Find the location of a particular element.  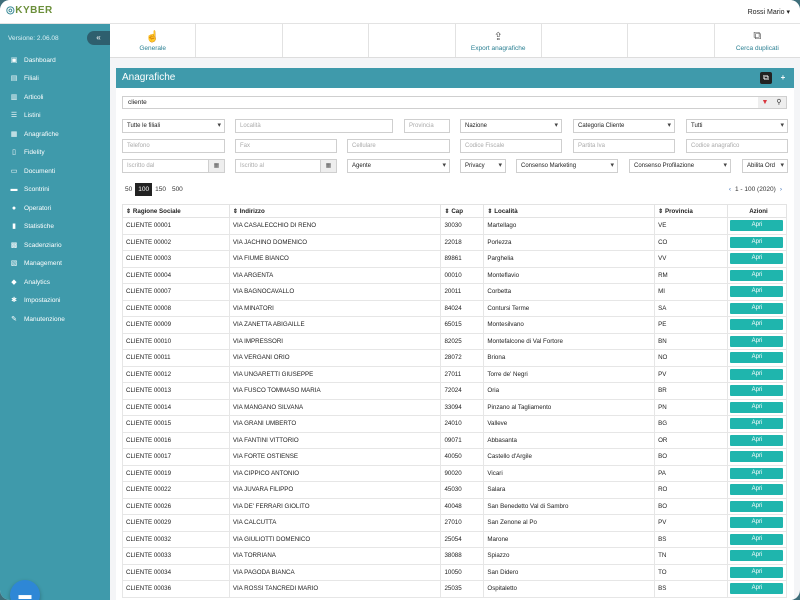

sidebar-item-documenti: ▭ Documenti is located at coordinates (55, 171).